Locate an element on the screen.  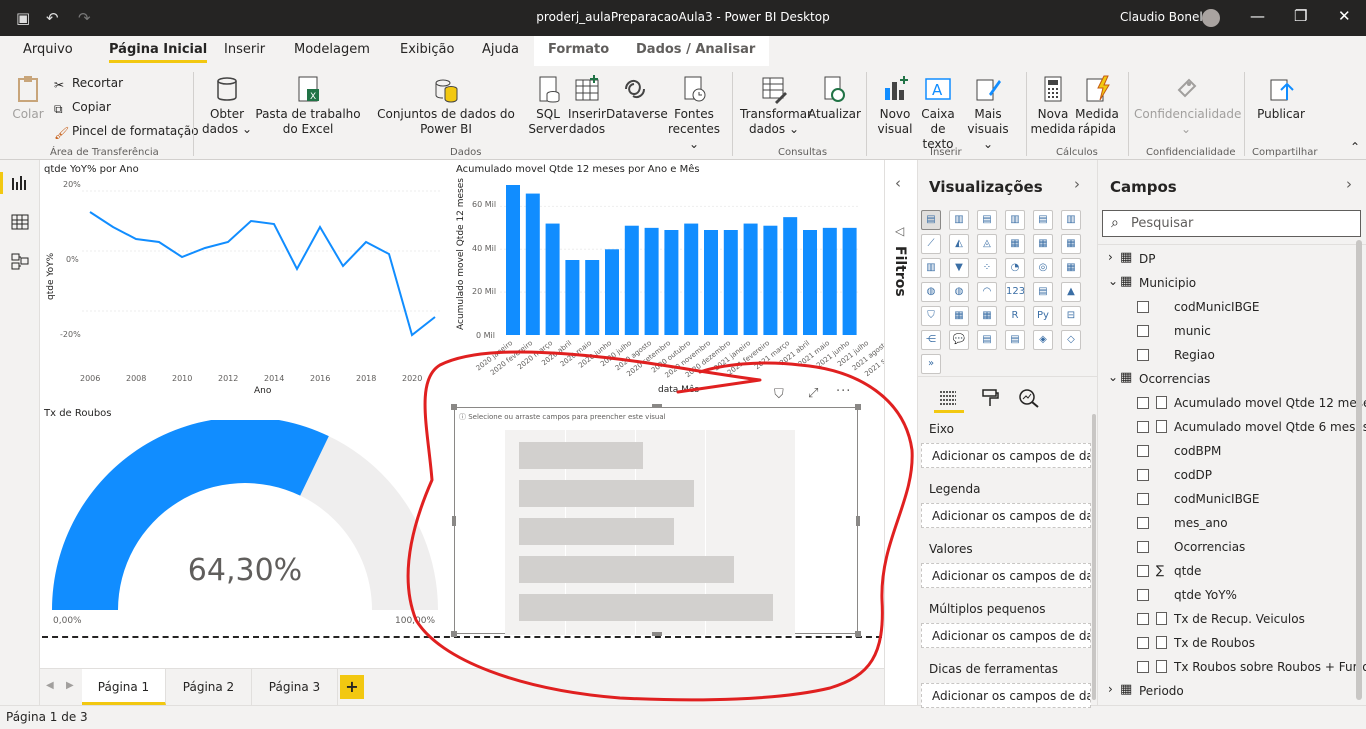
model-view-icon is located at coordinates (20, 261).